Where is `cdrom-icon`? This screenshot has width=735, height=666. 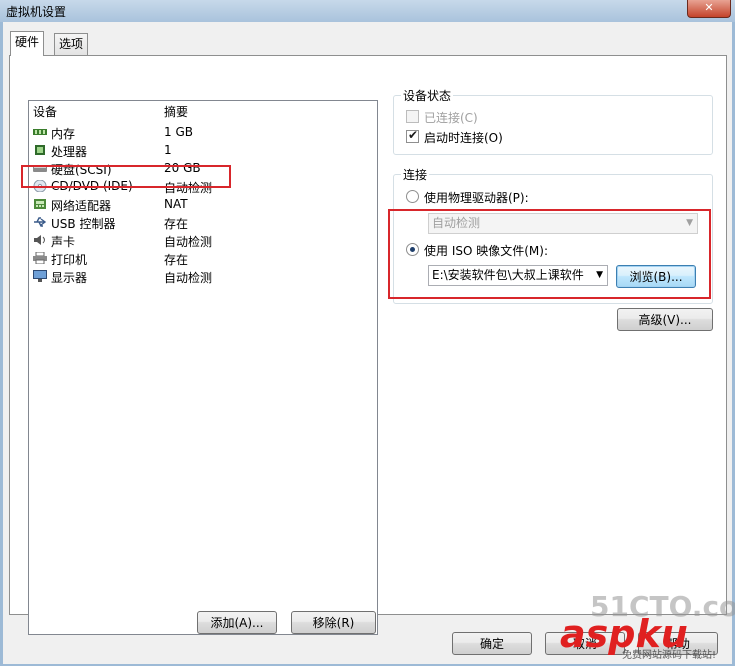
cdrom-icon is located at coordinates (40, 186).